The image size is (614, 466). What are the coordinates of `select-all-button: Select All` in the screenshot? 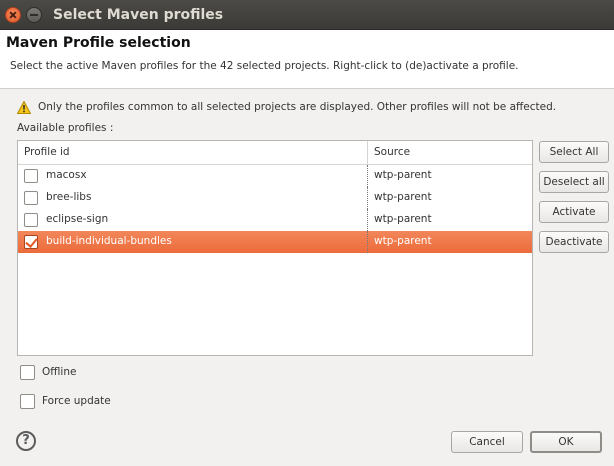 It's located at (574, 152).